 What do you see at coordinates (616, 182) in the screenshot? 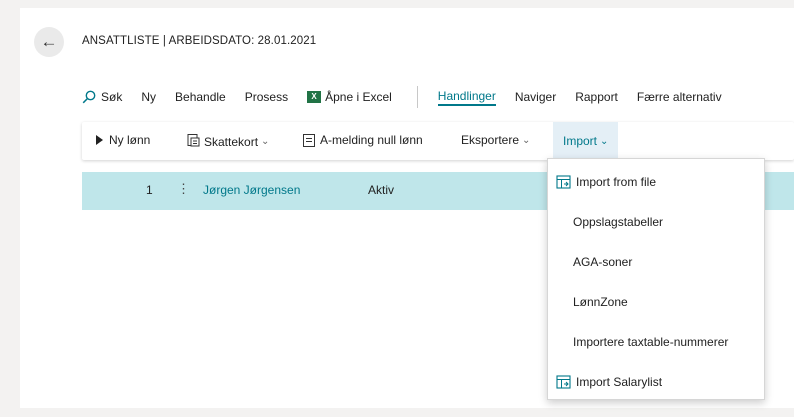
I see `menu-item-label: Import from file` at bounding box center [616, 182].